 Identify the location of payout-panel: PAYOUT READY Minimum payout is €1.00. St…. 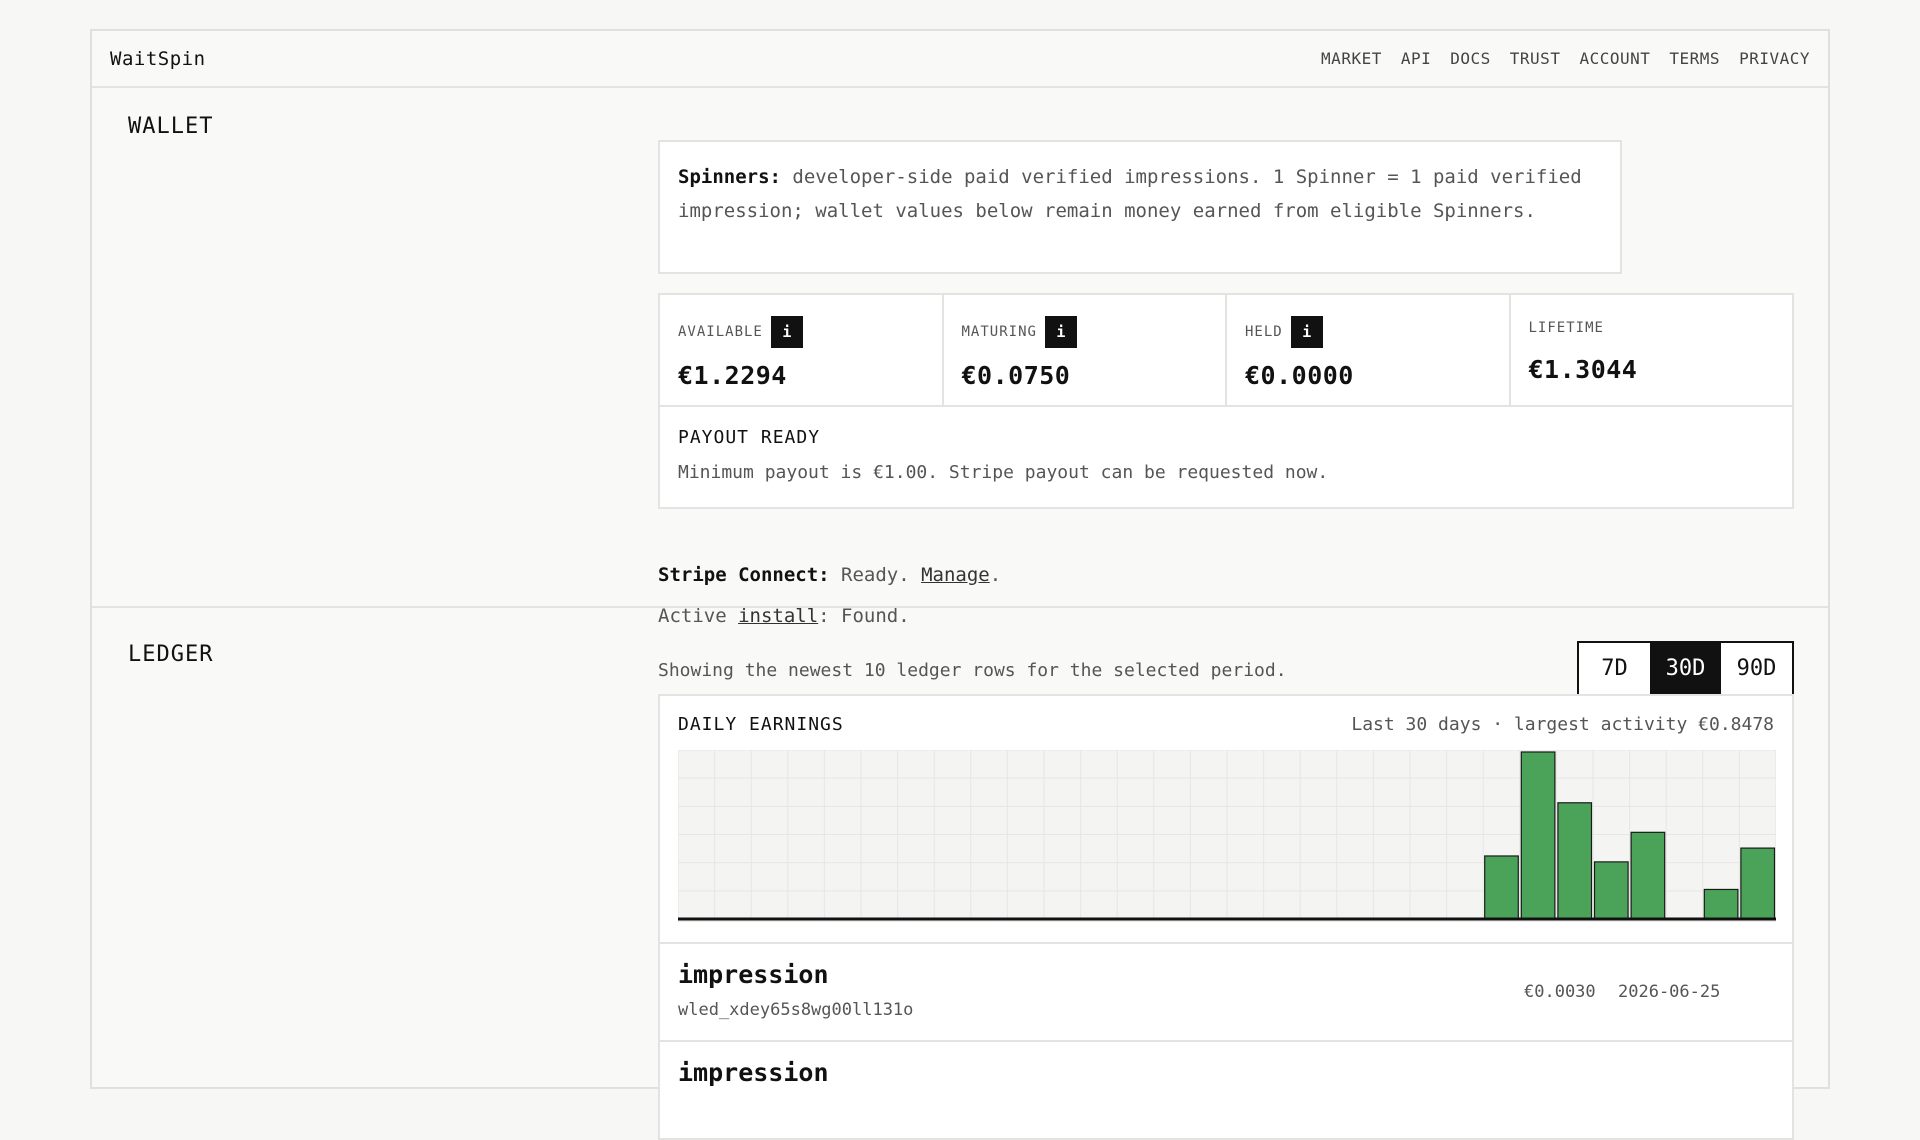
(1226, 457).